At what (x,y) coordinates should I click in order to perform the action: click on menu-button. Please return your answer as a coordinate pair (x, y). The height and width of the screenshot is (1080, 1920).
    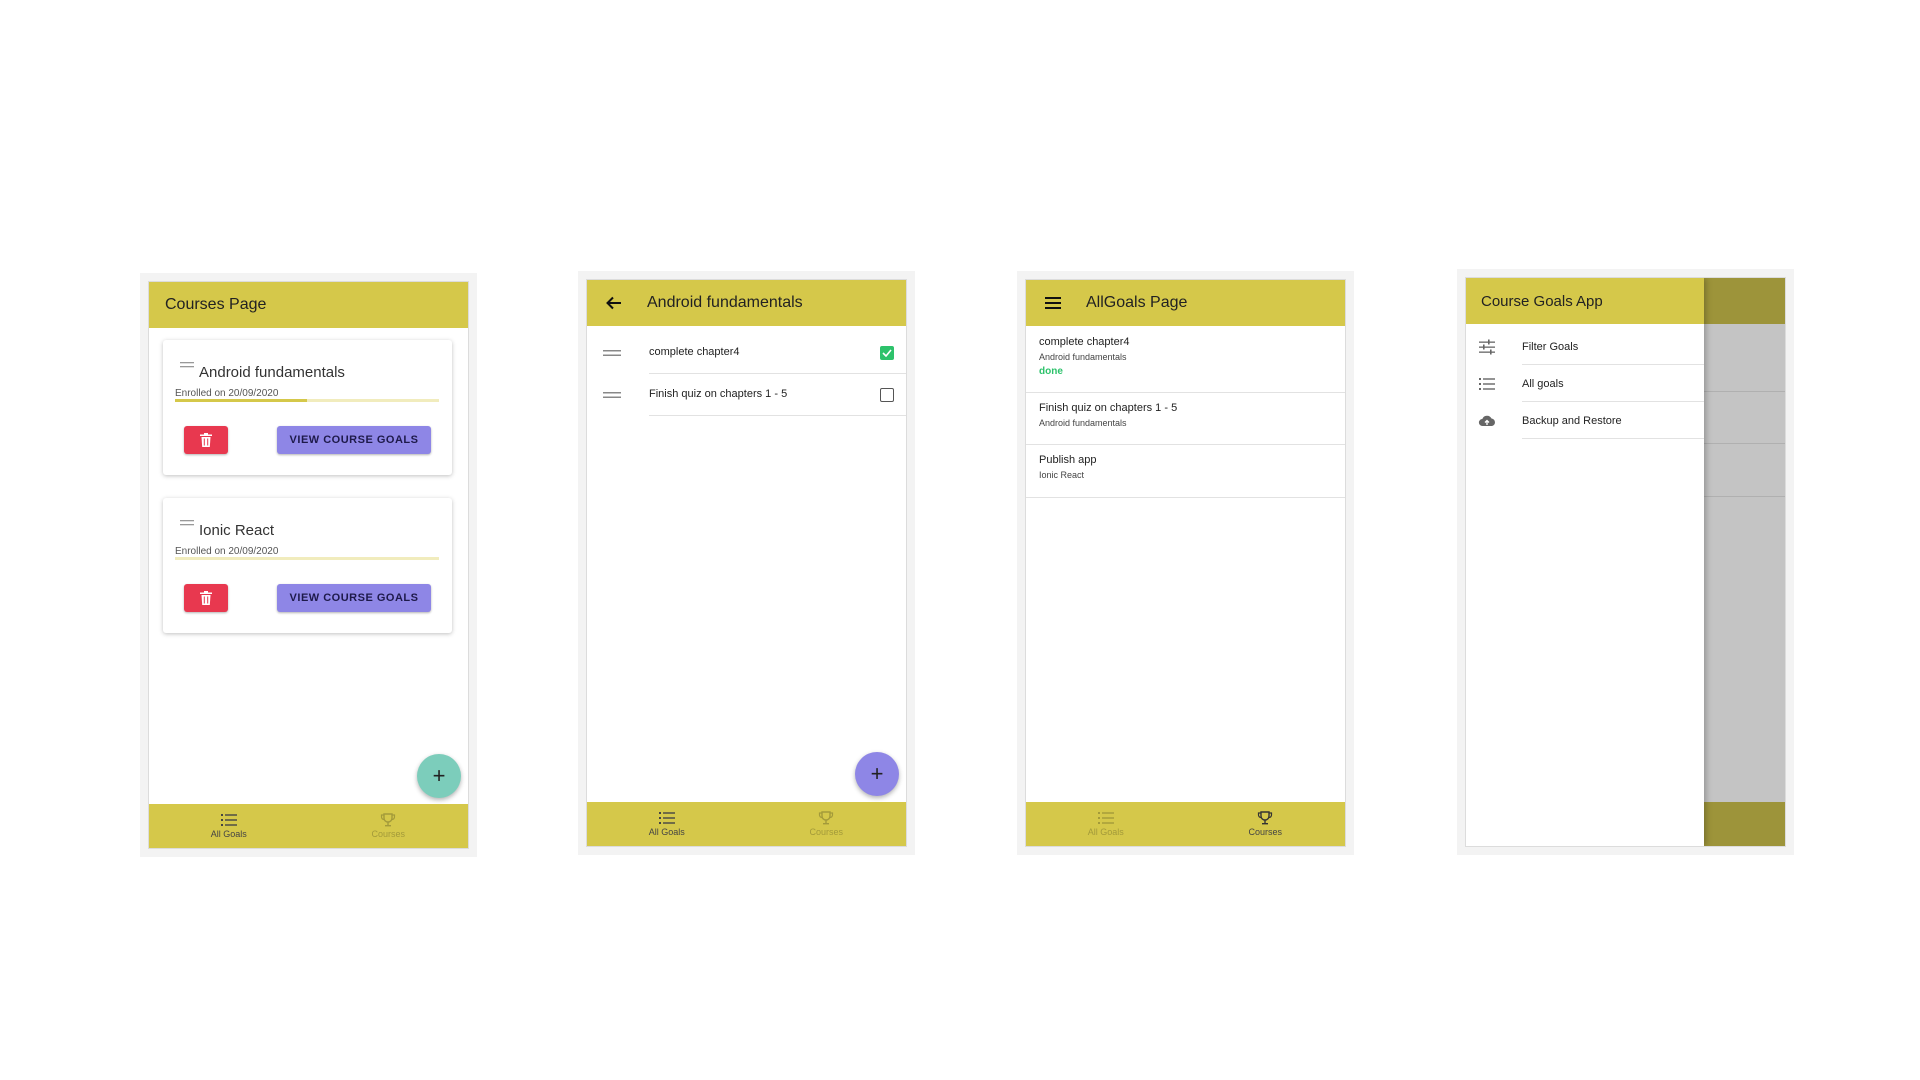
    Looking at the image, I should click on (1053, 303).